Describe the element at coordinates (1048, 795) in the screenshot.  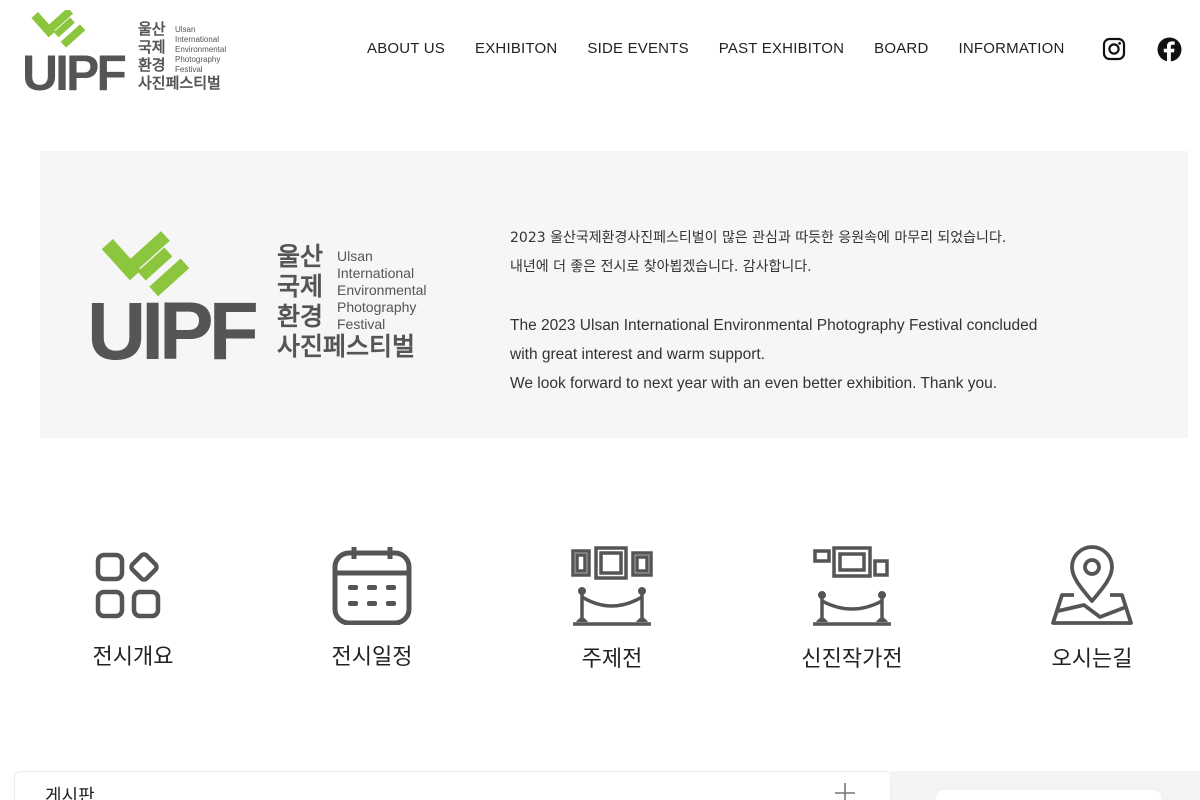
I see `side-card` at that location.